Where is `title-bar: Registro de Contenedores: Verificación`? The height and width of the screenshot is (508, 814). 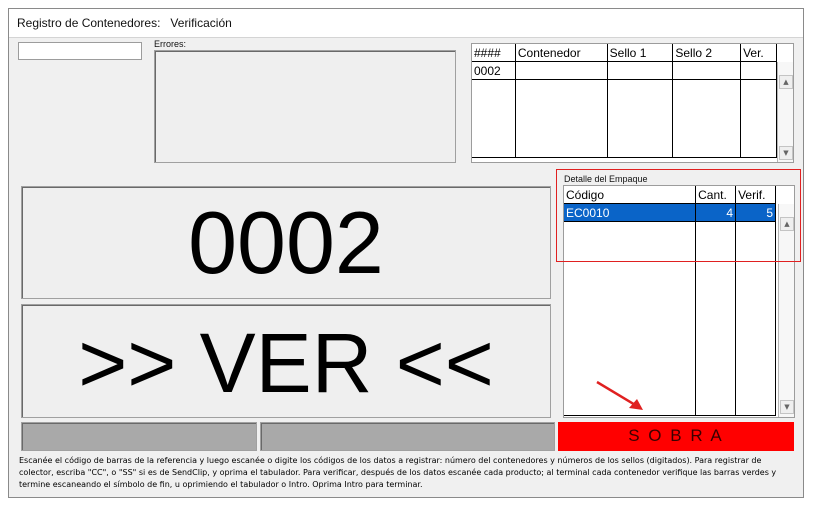 title-bar: Registro de Contenedores: Verificación is located at coordinates (406, 23).